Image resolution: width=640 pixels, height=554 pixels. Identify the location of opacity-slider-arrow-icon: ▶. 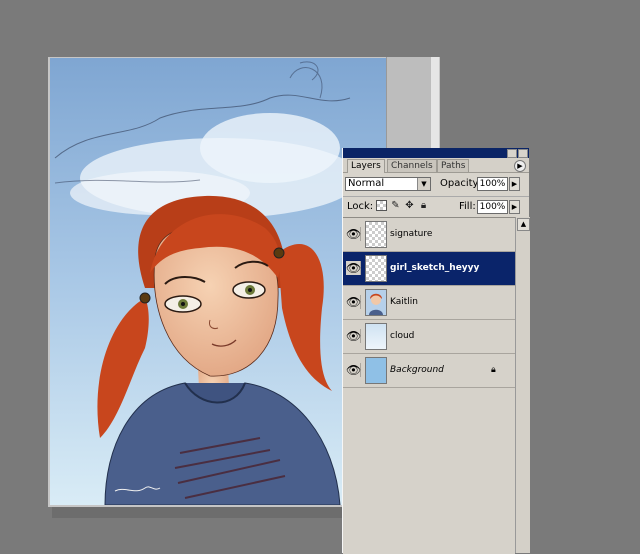
(514, 184).